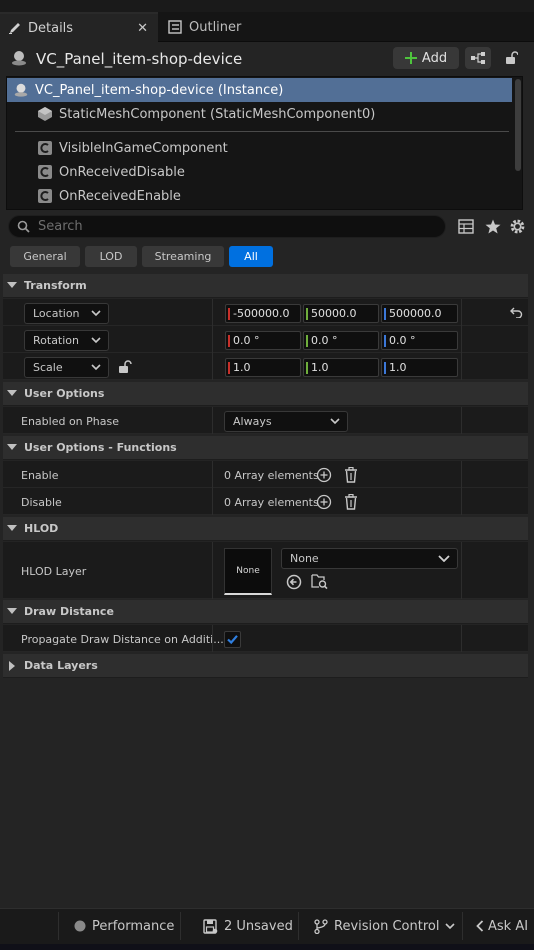 This screenshot has width=534, height=950. I want to click on rotation-label: Rotation, so click(56, 340).